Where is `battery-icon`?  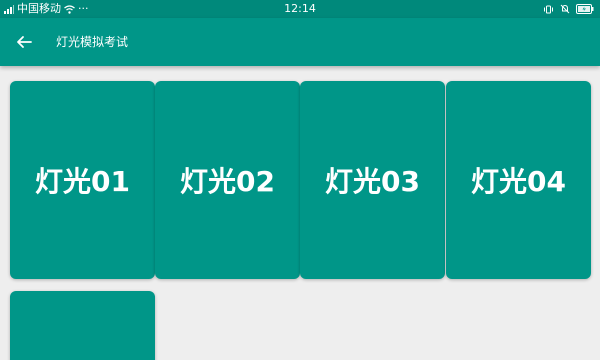 battery-icon is located at coordinates (585, 9).